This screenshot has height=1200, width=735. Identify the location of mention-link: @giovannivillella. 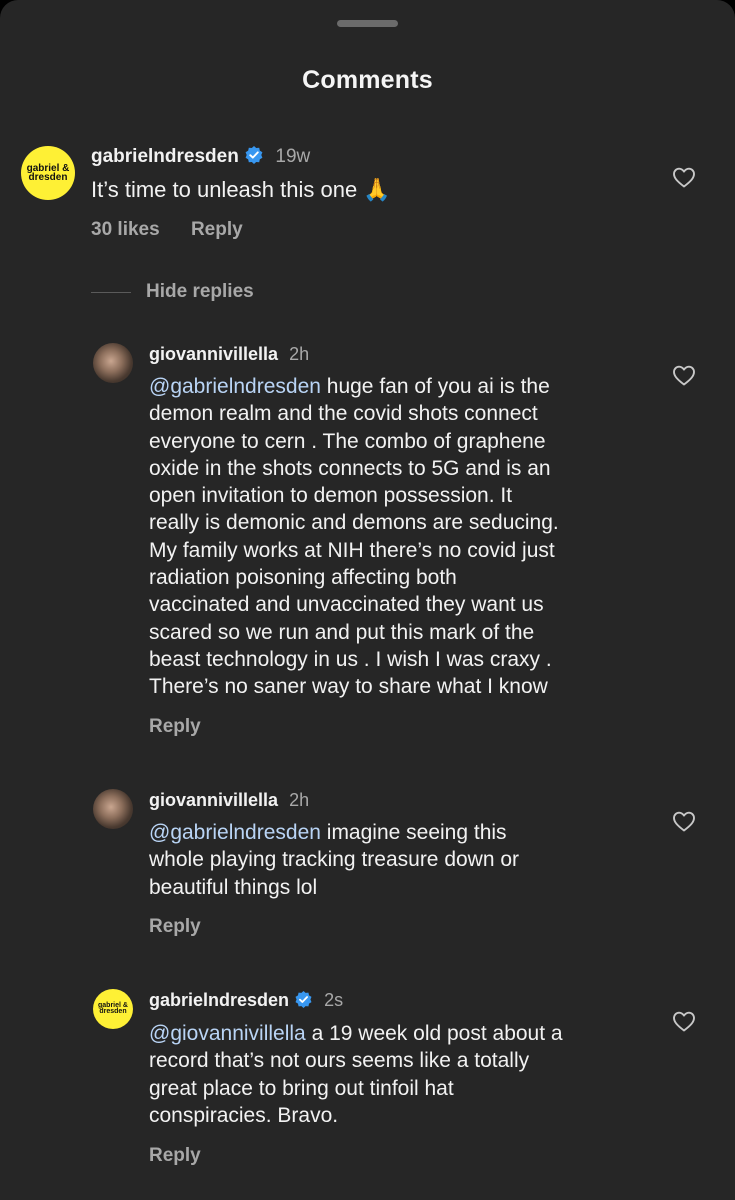
(227, 1033).